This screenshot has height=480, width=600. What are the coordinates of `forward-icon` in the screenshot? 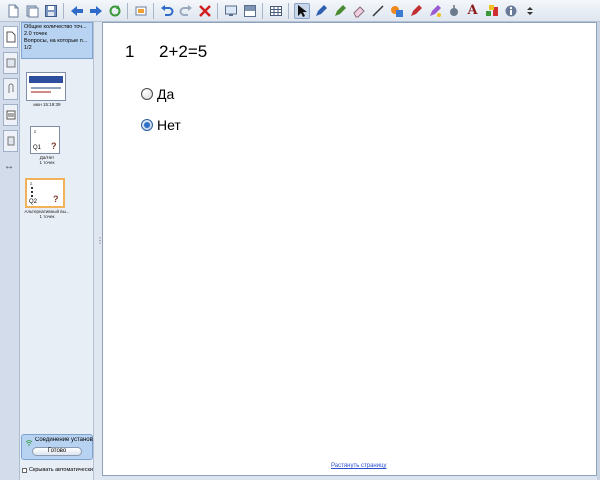 It's located at (96, 11).